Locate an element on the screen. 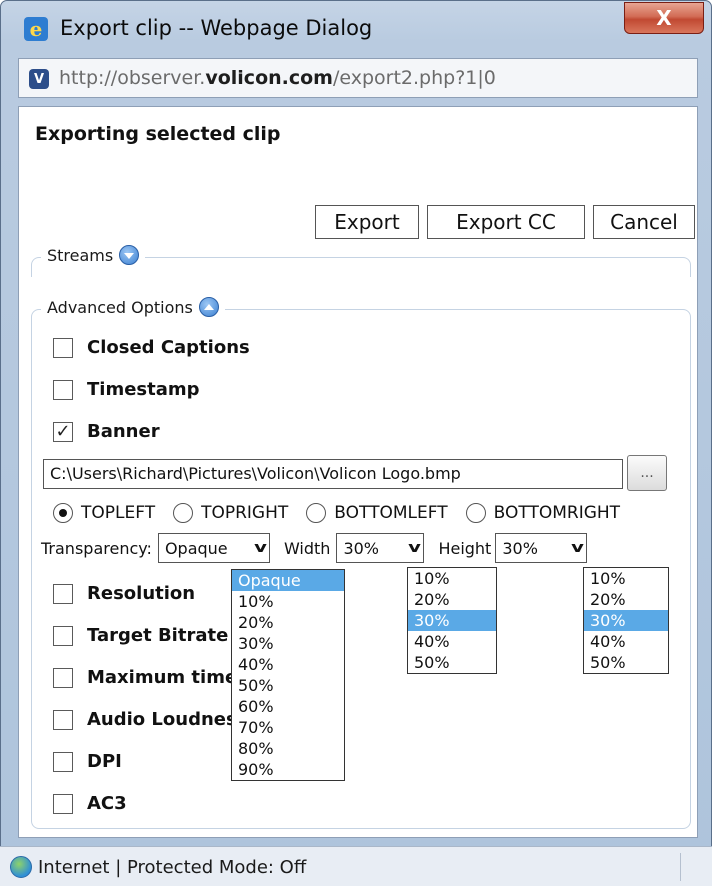 Image resolution: width=712 pixels, height=886 pixels. position-topleft: TOPLEFT is located at coordinates (104, 513).